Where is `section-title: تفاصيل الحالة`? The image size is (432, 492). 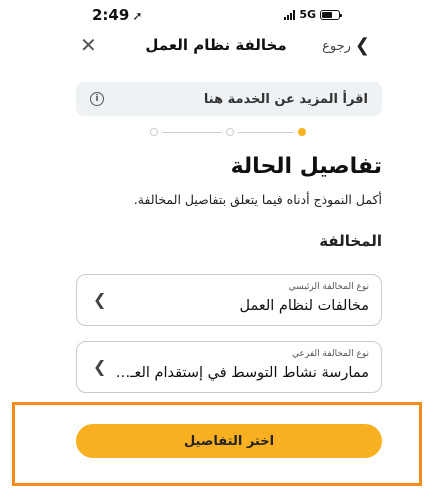 section-title: تفاصيل الحالة is located at coordinates (306, 166).